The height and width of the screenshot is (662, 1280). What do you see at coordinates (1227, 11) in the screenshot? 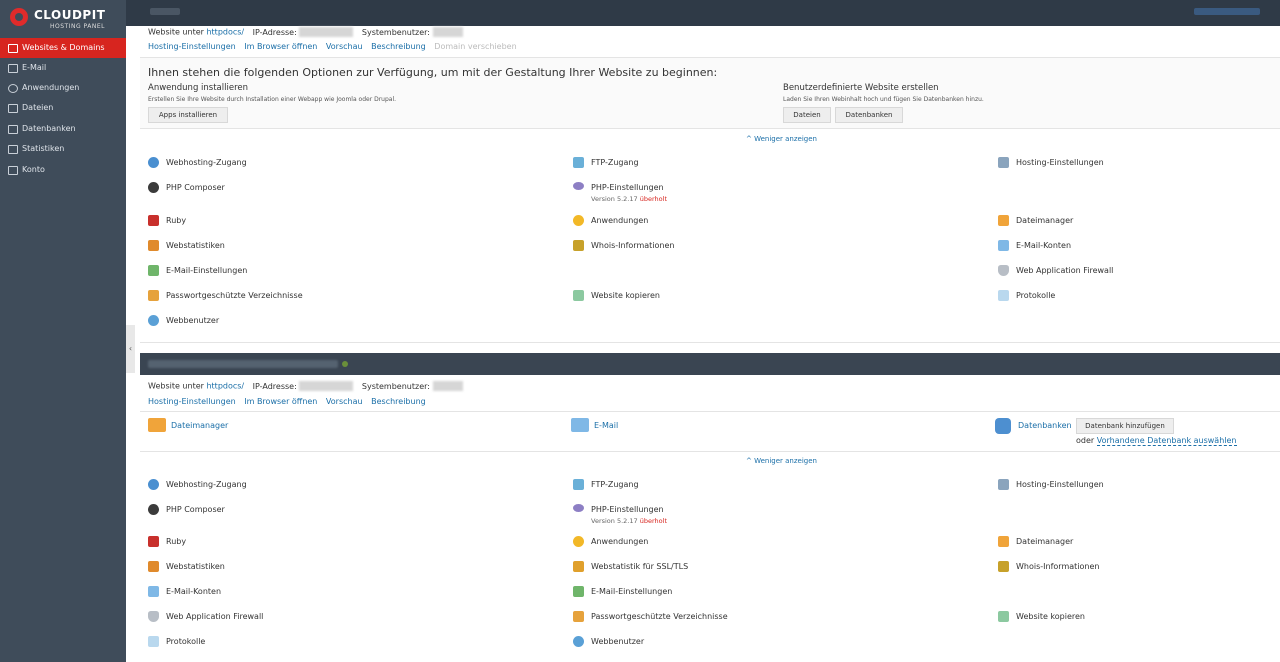
I see `top-bar-right-item` at bounding box center [1227, 11].